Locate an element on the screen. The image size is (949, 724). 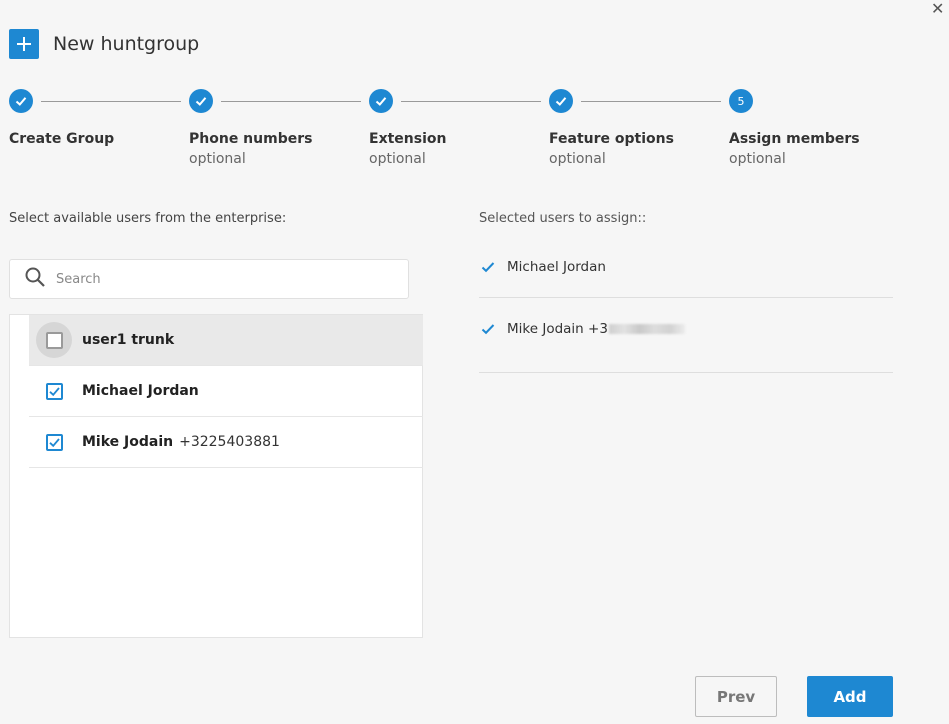
step-1-title: Create Group is located at coordinates (62, 139).